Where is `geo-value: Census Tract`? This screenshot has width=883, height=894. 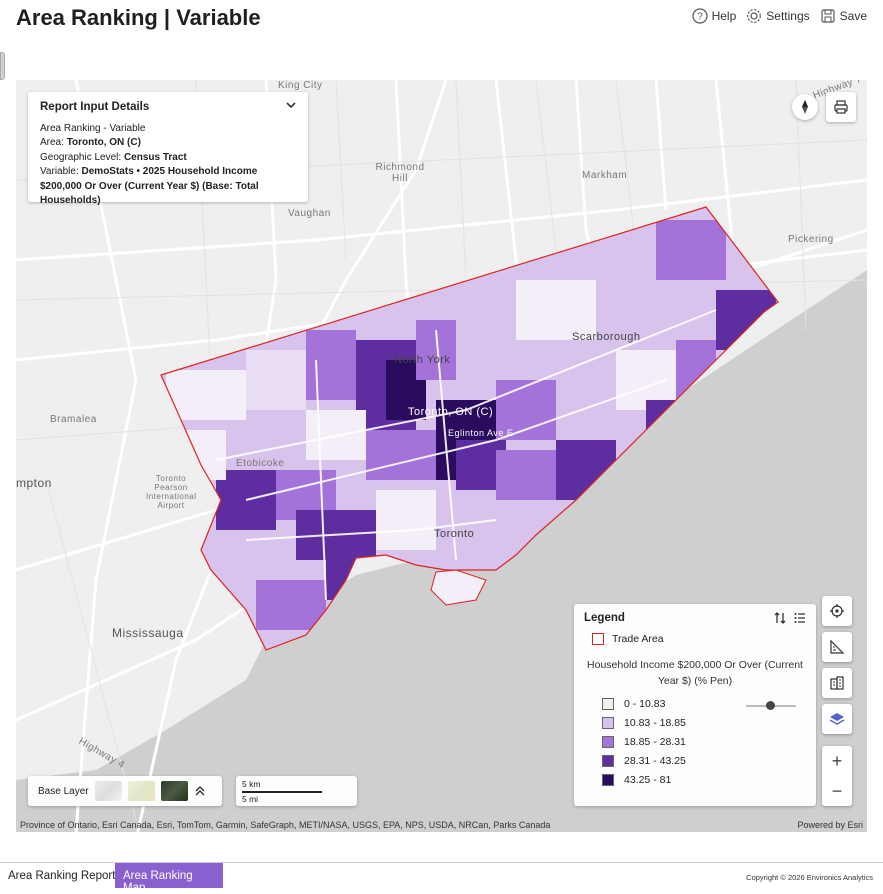
geo-value: Census Tract is located at coordinates (155, 157).